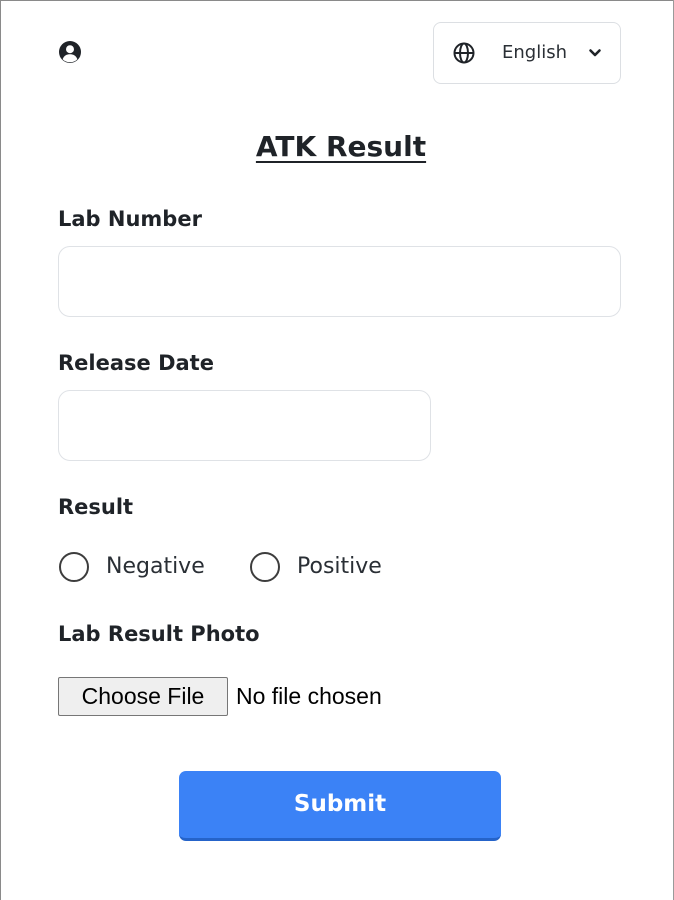 This screenshot has width=674, height=900. I want to click on result-positive-option: Positive, so click(325, 567).